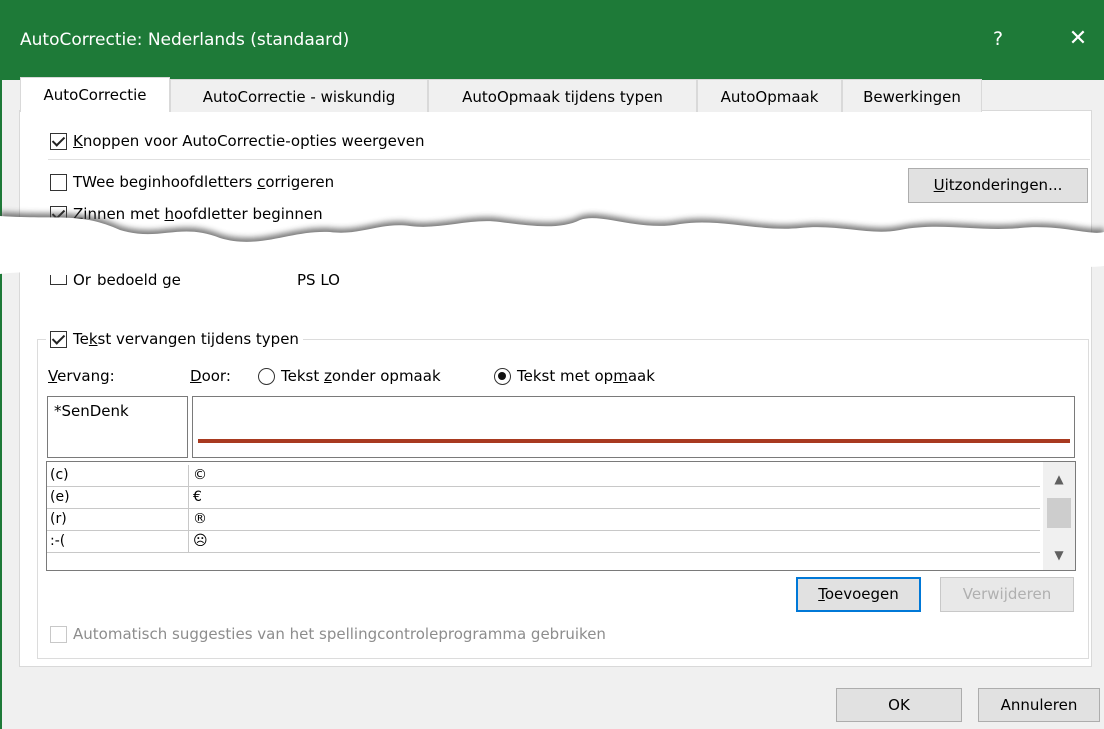 The height and width of the screenshot is (729, 1104). What do you see at coordinates (81, 376) in the screenshot?
I see `replace-label: Vervang:` at bounding box center [81, 376].